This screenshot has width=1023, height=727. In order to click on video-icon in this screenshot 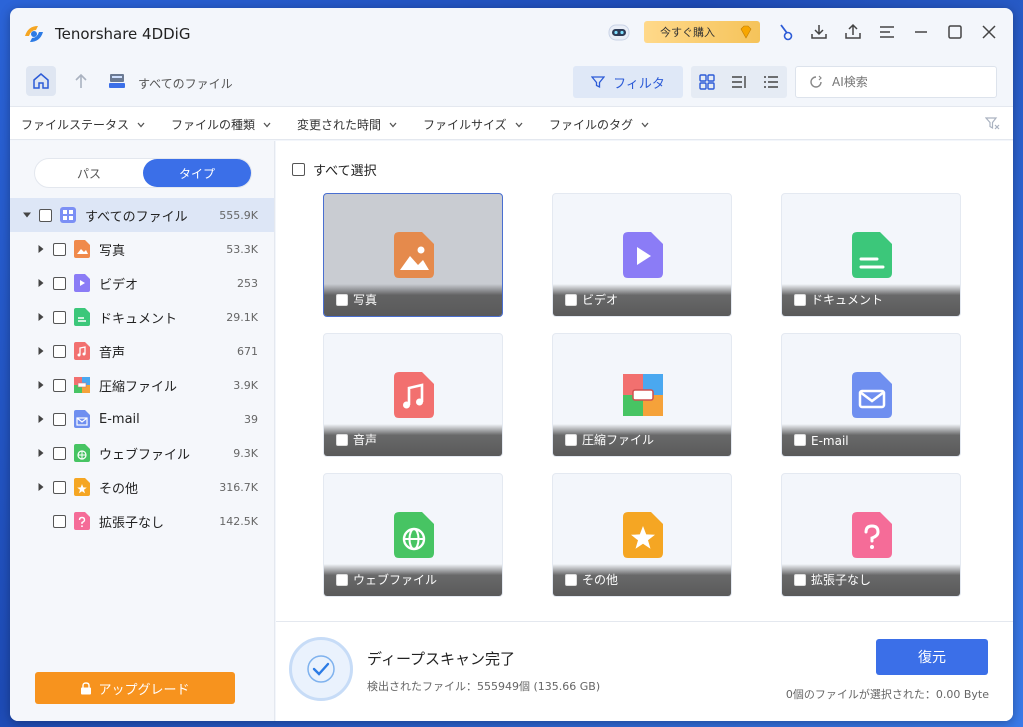, I will do `click(643, 255)`.